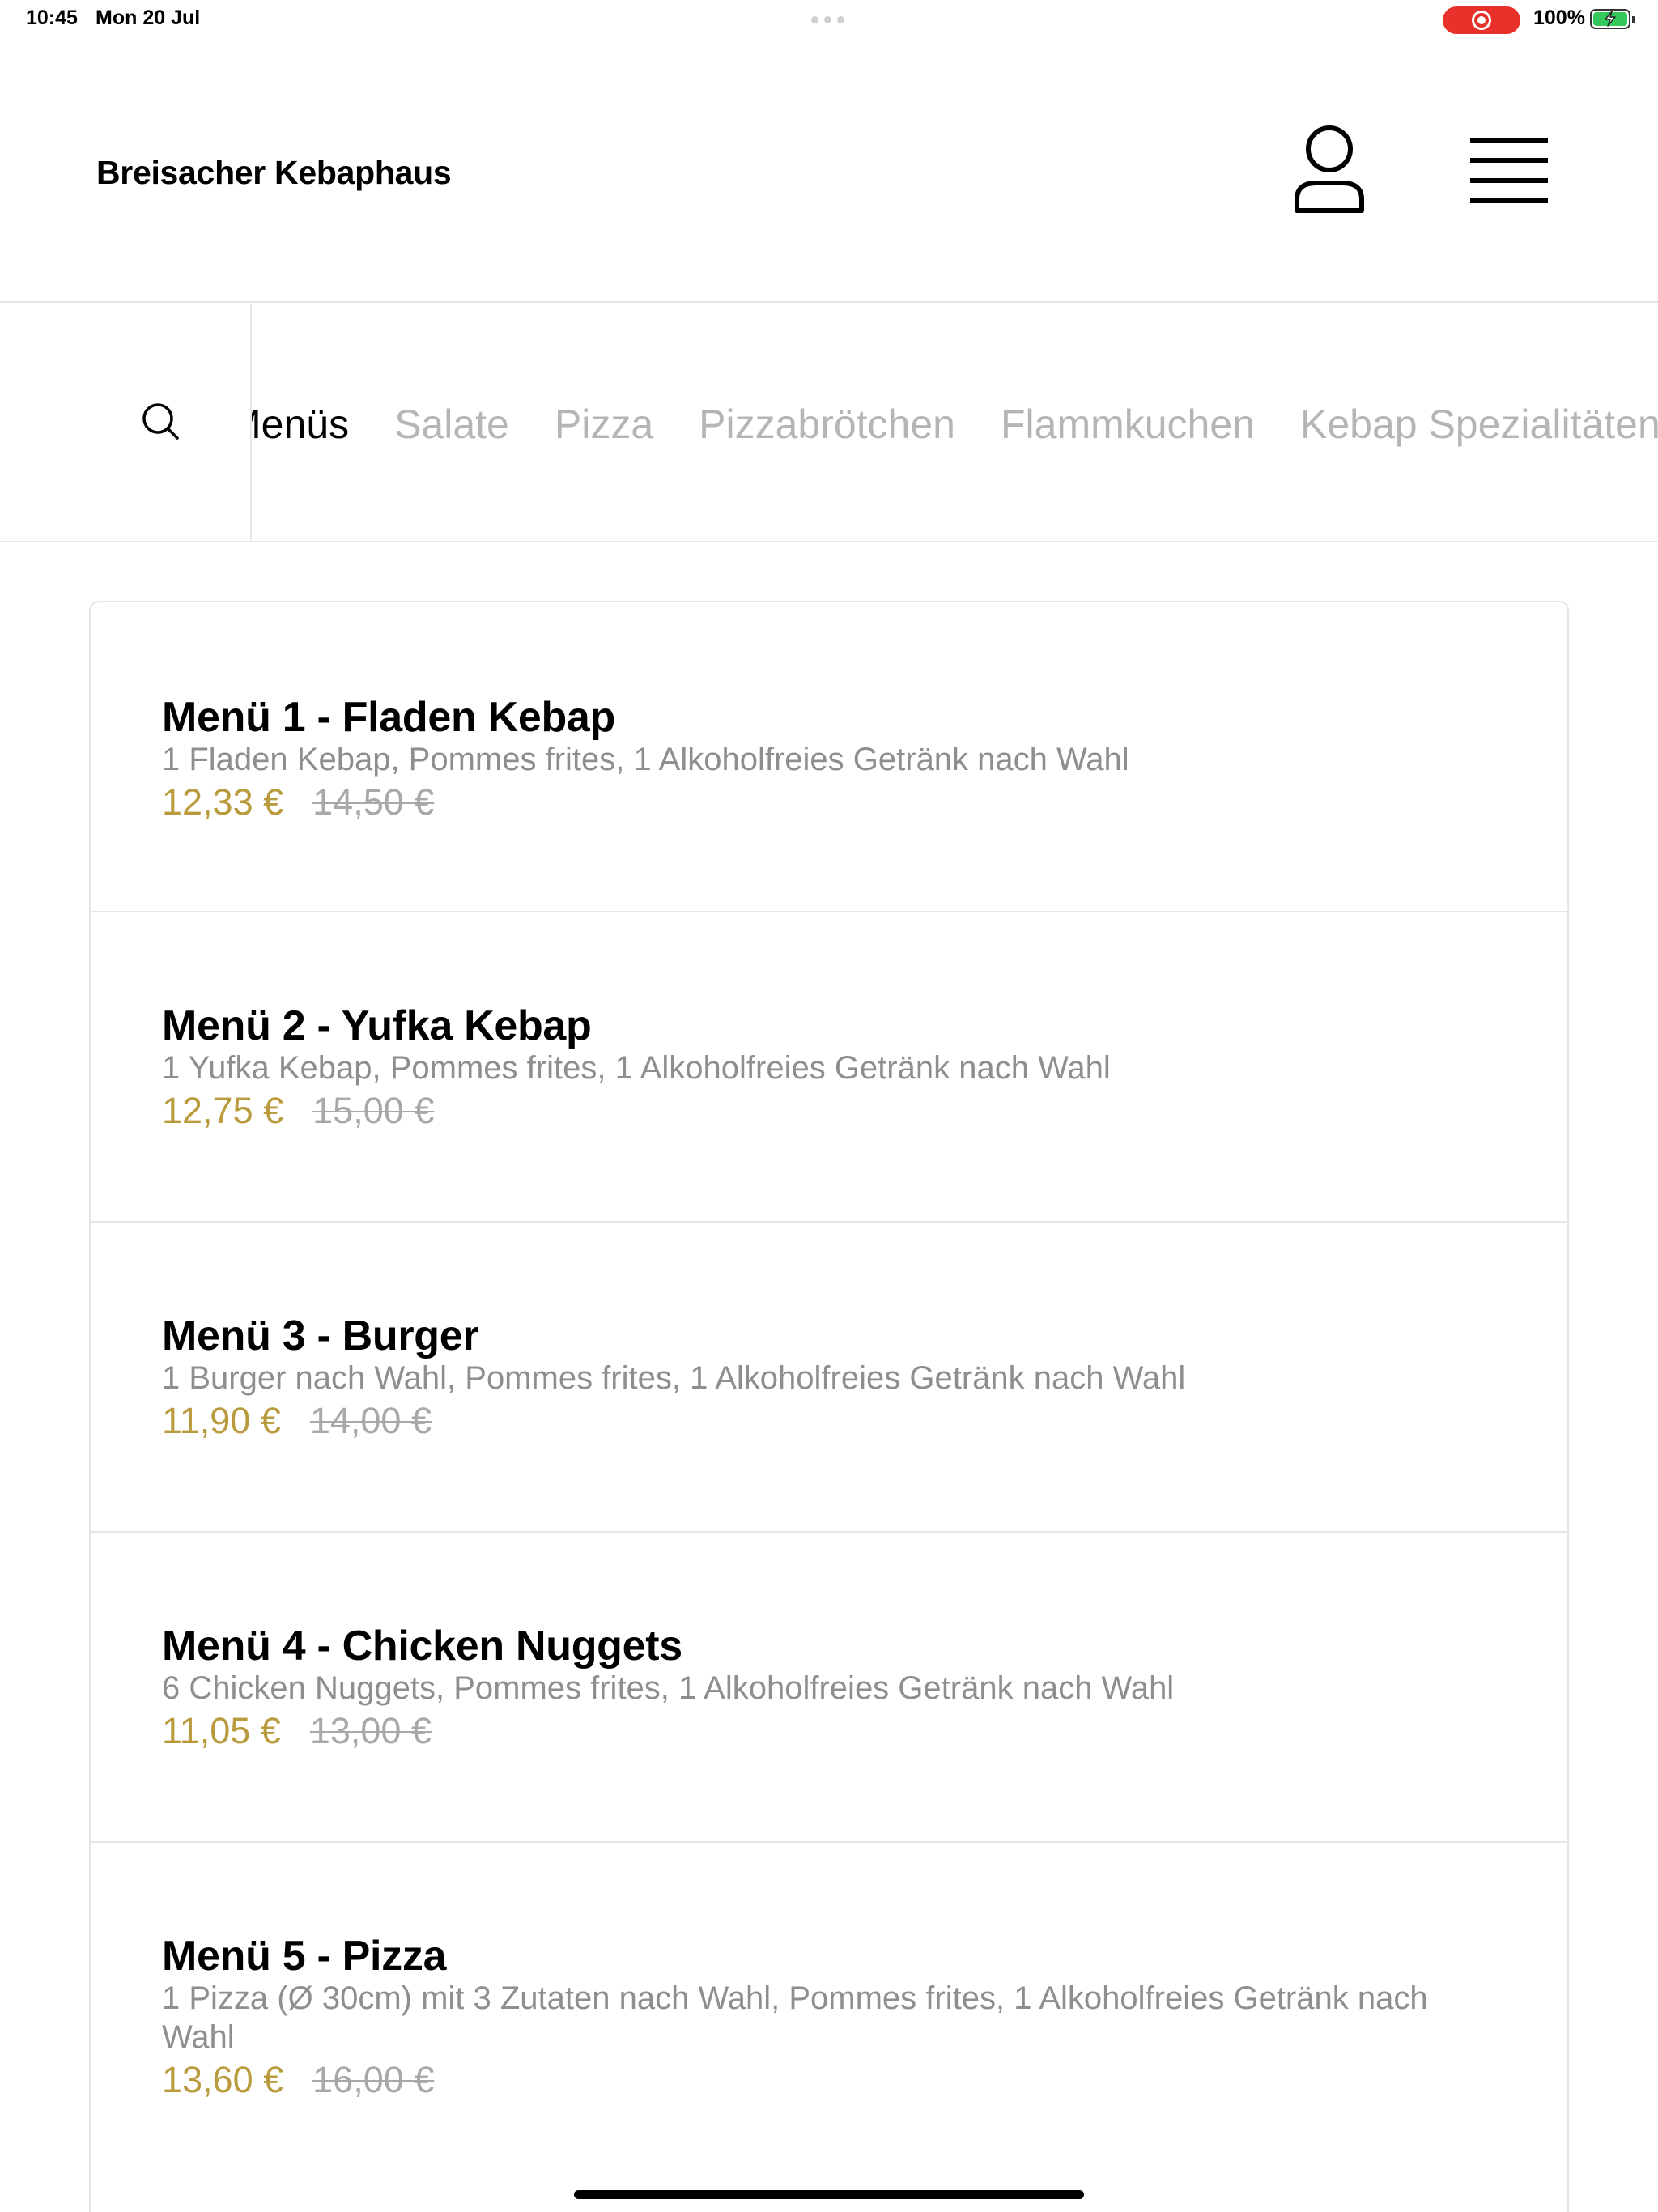 The width and height of the screenshot is (1658, 2212). What do you see at coordinates (223, 2080) in the screenshot?
I see `menu-item-price: 13,60 €` at bounding box center [223, 2080].